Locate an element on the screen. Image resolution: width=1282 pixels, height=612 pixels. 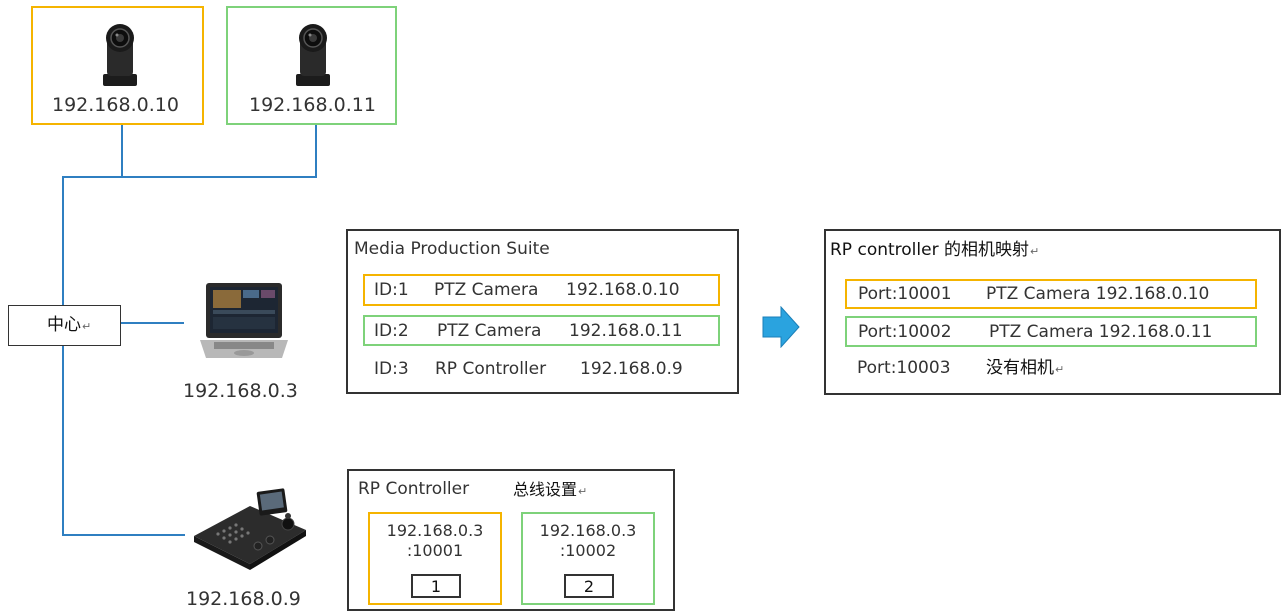
bus-port: :10002 is located at coordinates (588, 550).